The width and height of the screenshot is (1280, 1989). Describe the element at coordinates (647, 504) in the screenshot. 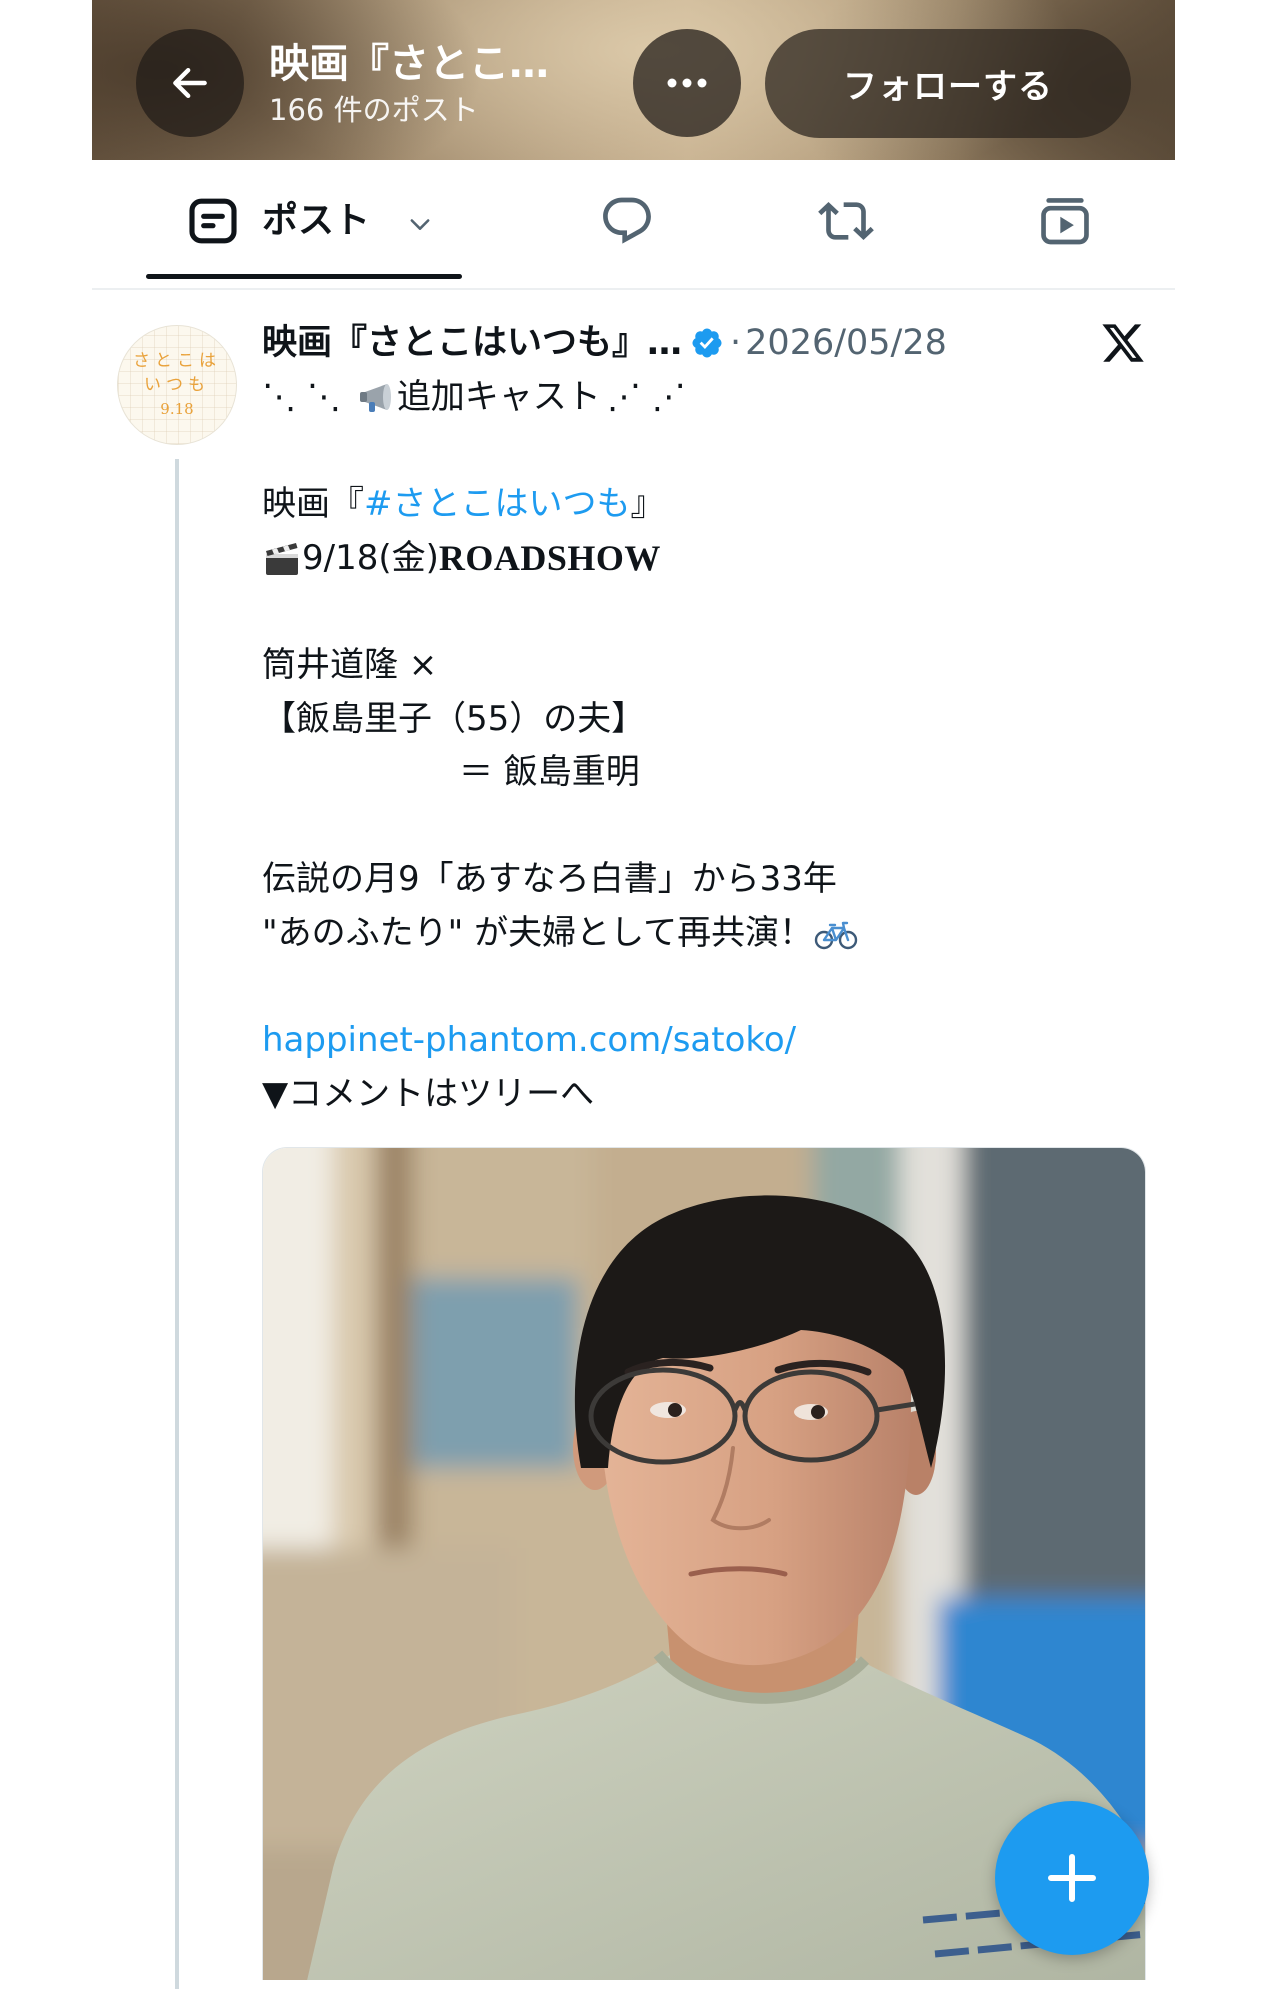

I see `movie-title-suffix: 』` at that location.